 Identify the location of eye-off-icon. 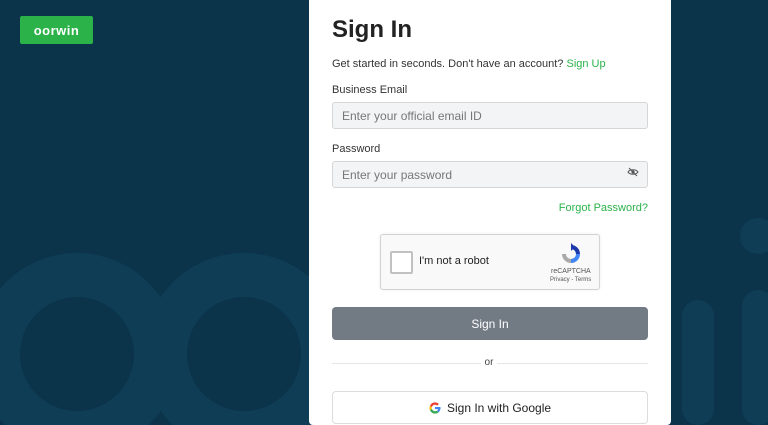
(633, 172).